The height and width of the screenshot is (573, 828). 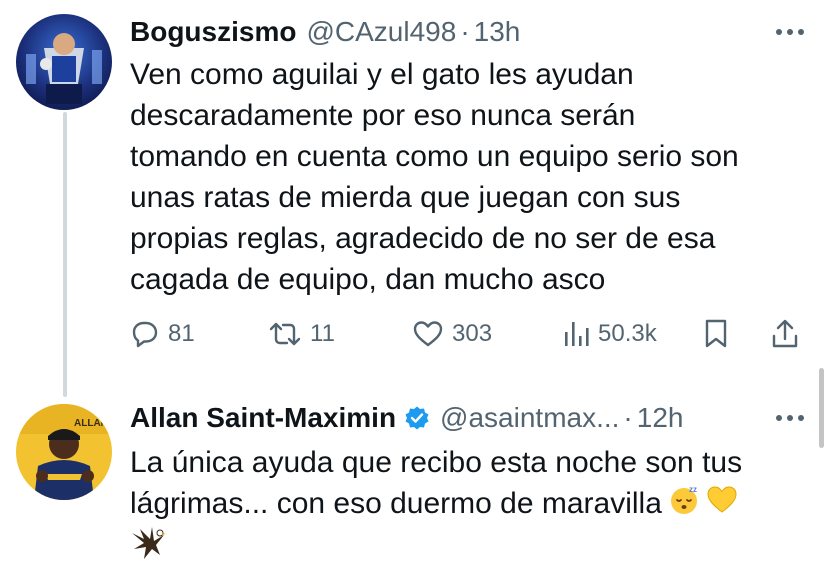 What do you see at coordinates (381, 32) in the screenshot?
I see `user-handle: @CAzul498` at bounding box center [381, 32].